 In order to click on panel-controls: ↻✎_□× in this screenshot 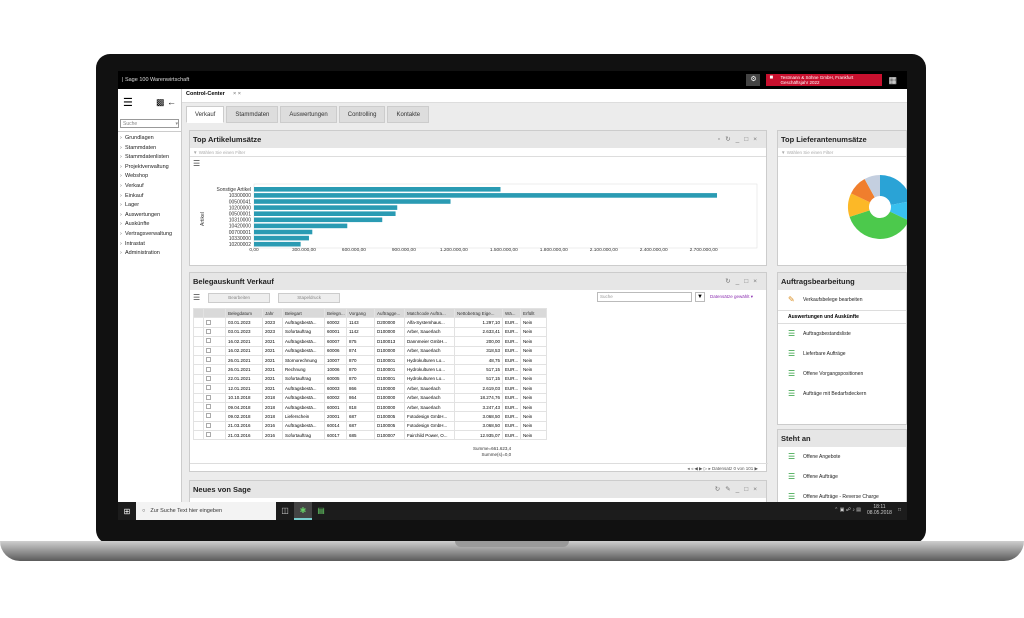, I will do `click(738, 489)`.